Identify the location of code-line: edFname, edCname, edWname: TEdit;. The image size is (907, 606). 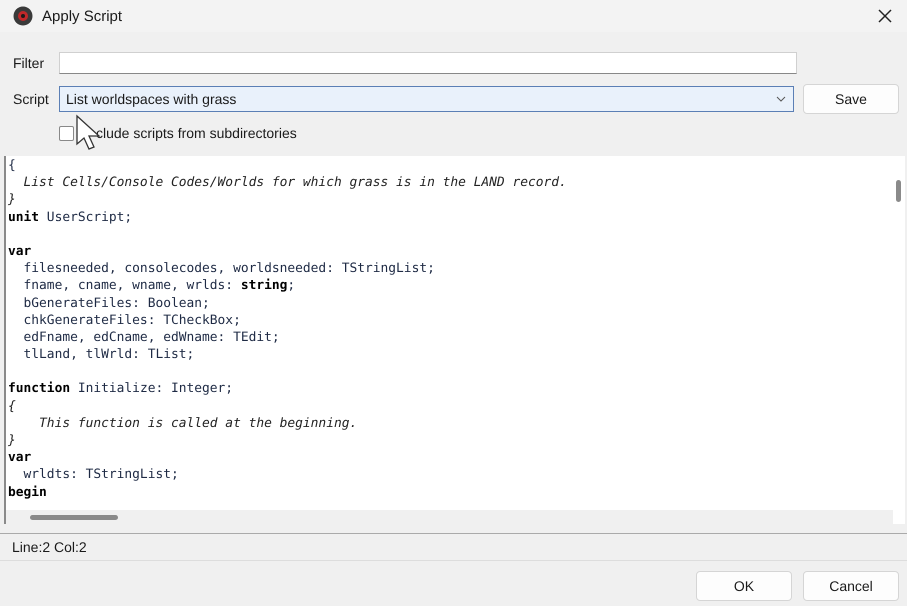
(151, 337).